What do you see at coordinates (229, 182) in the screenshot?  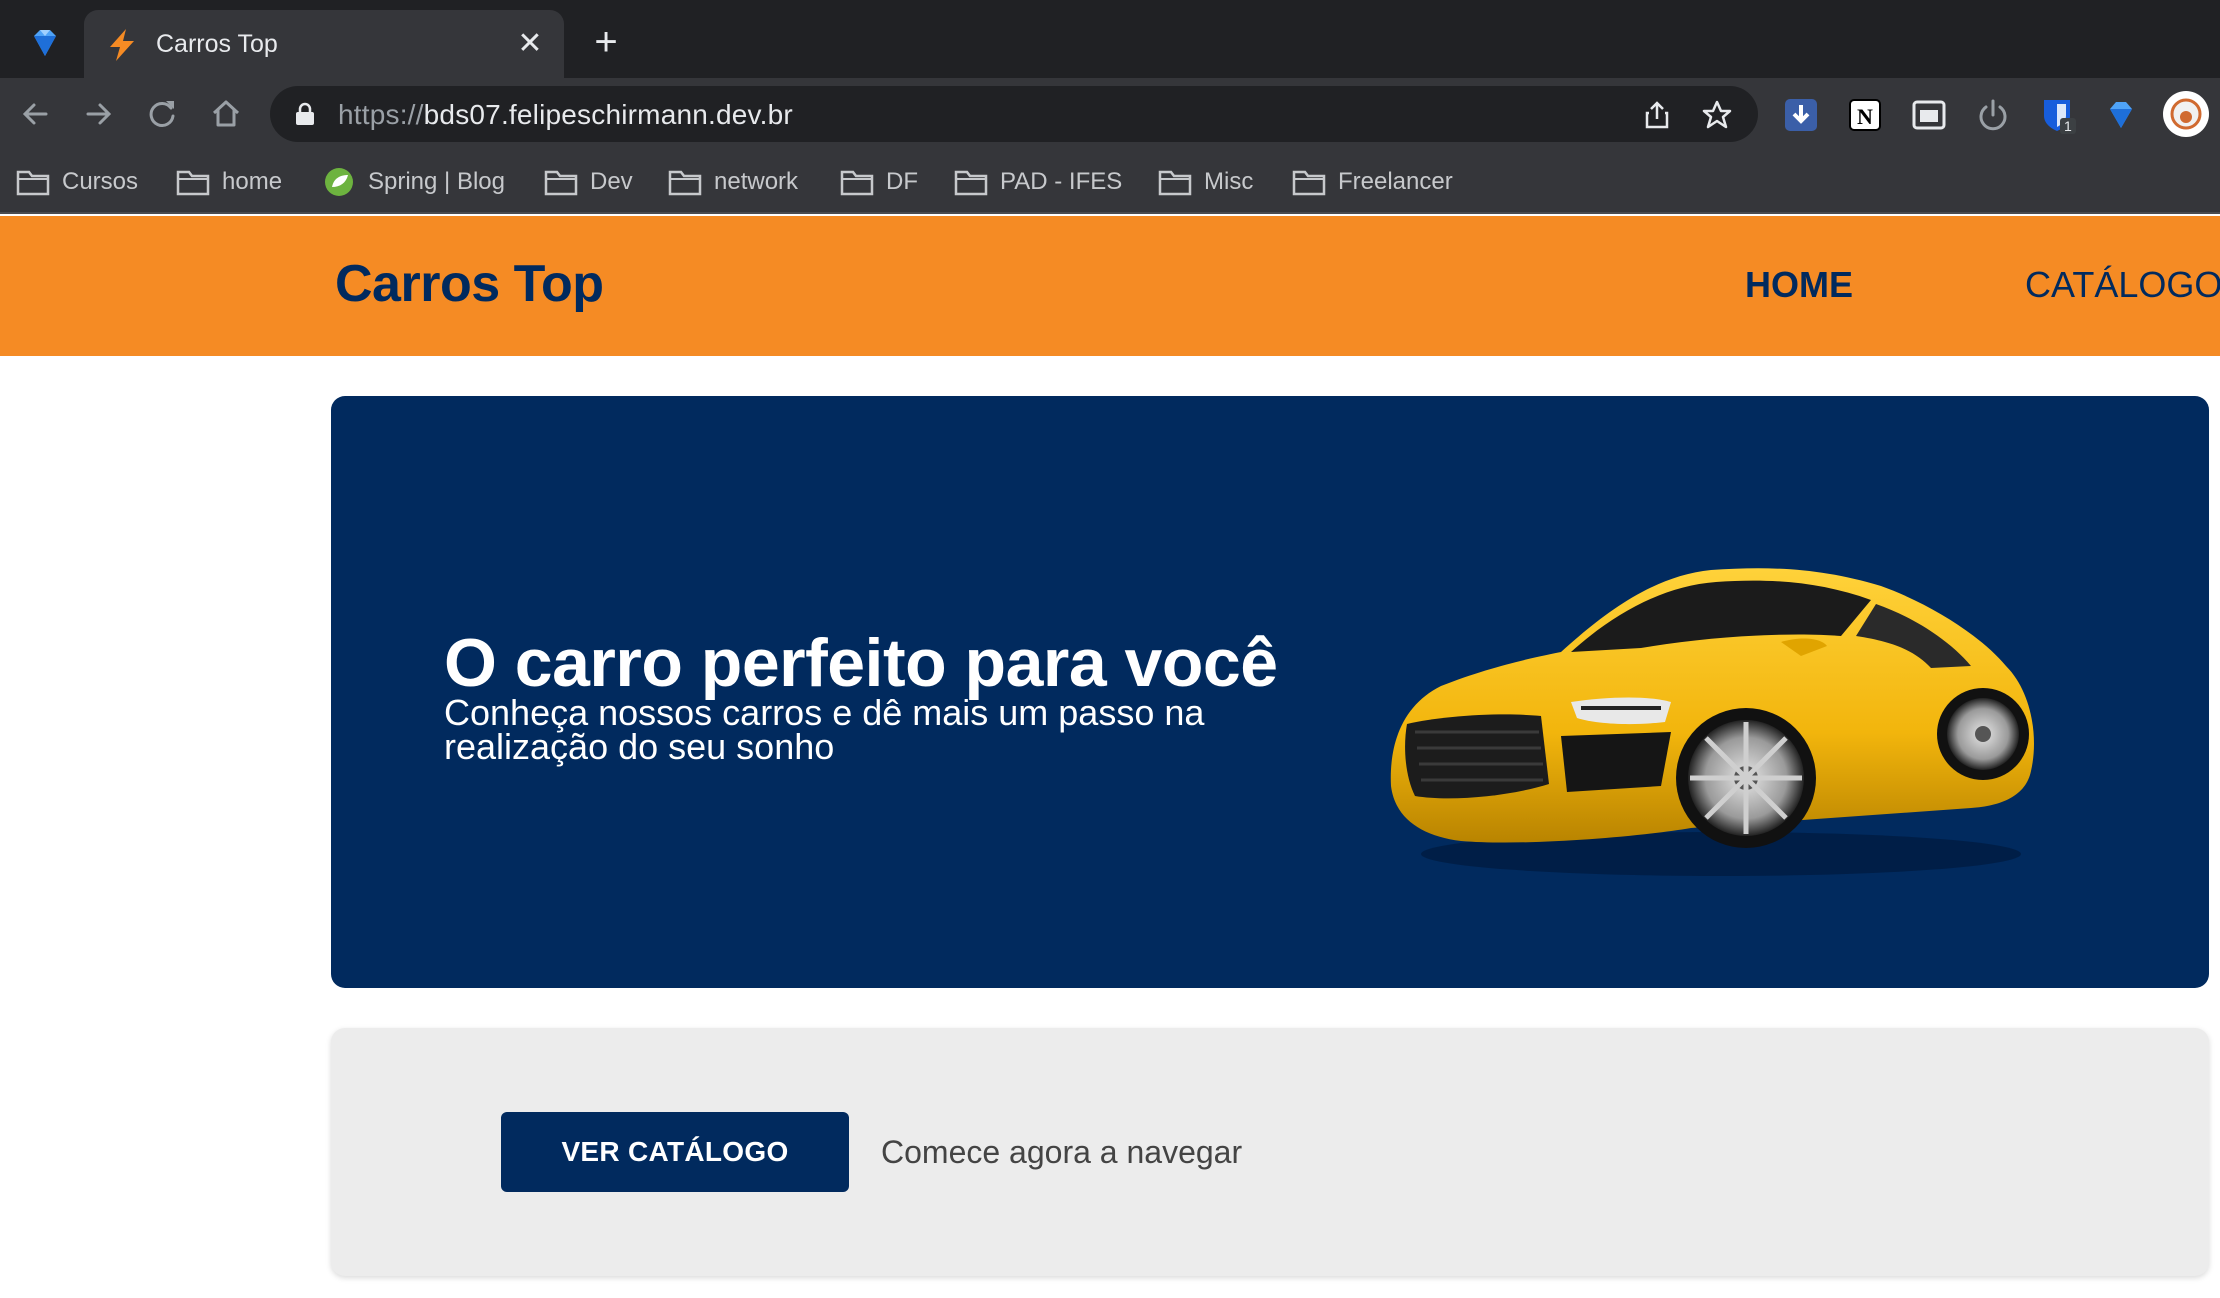 I see `bookmark-home: home` at bounding box center [229, 182].